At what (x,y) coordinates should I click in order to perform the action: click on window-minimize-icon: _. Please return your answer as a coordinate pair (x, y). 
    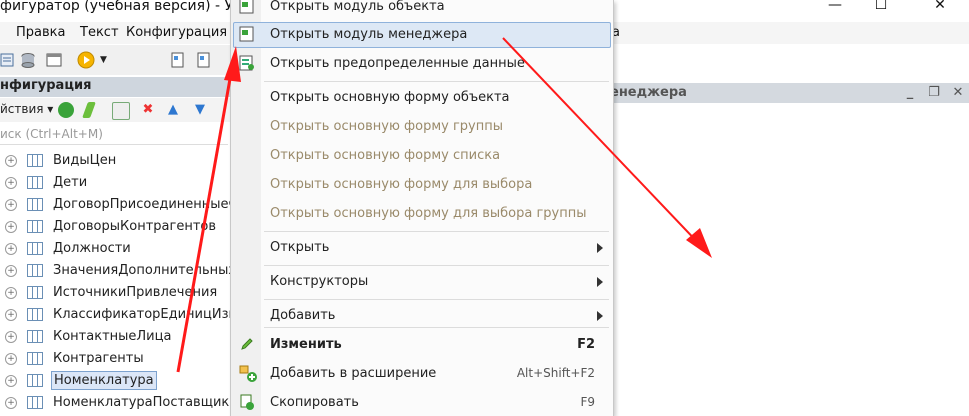
    Looking at the image, I should click on (910, 95).